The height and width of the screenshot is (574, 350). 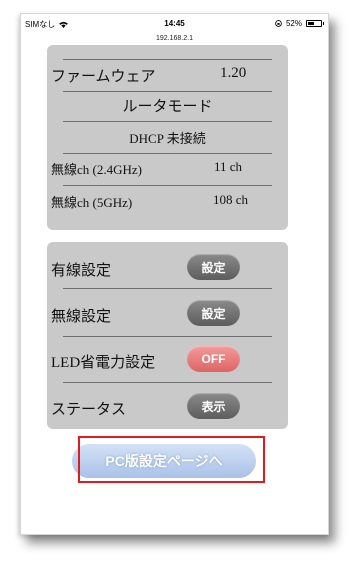 I want to click on wireless-settings-label: 無線設定, so click(x=81, y=317).